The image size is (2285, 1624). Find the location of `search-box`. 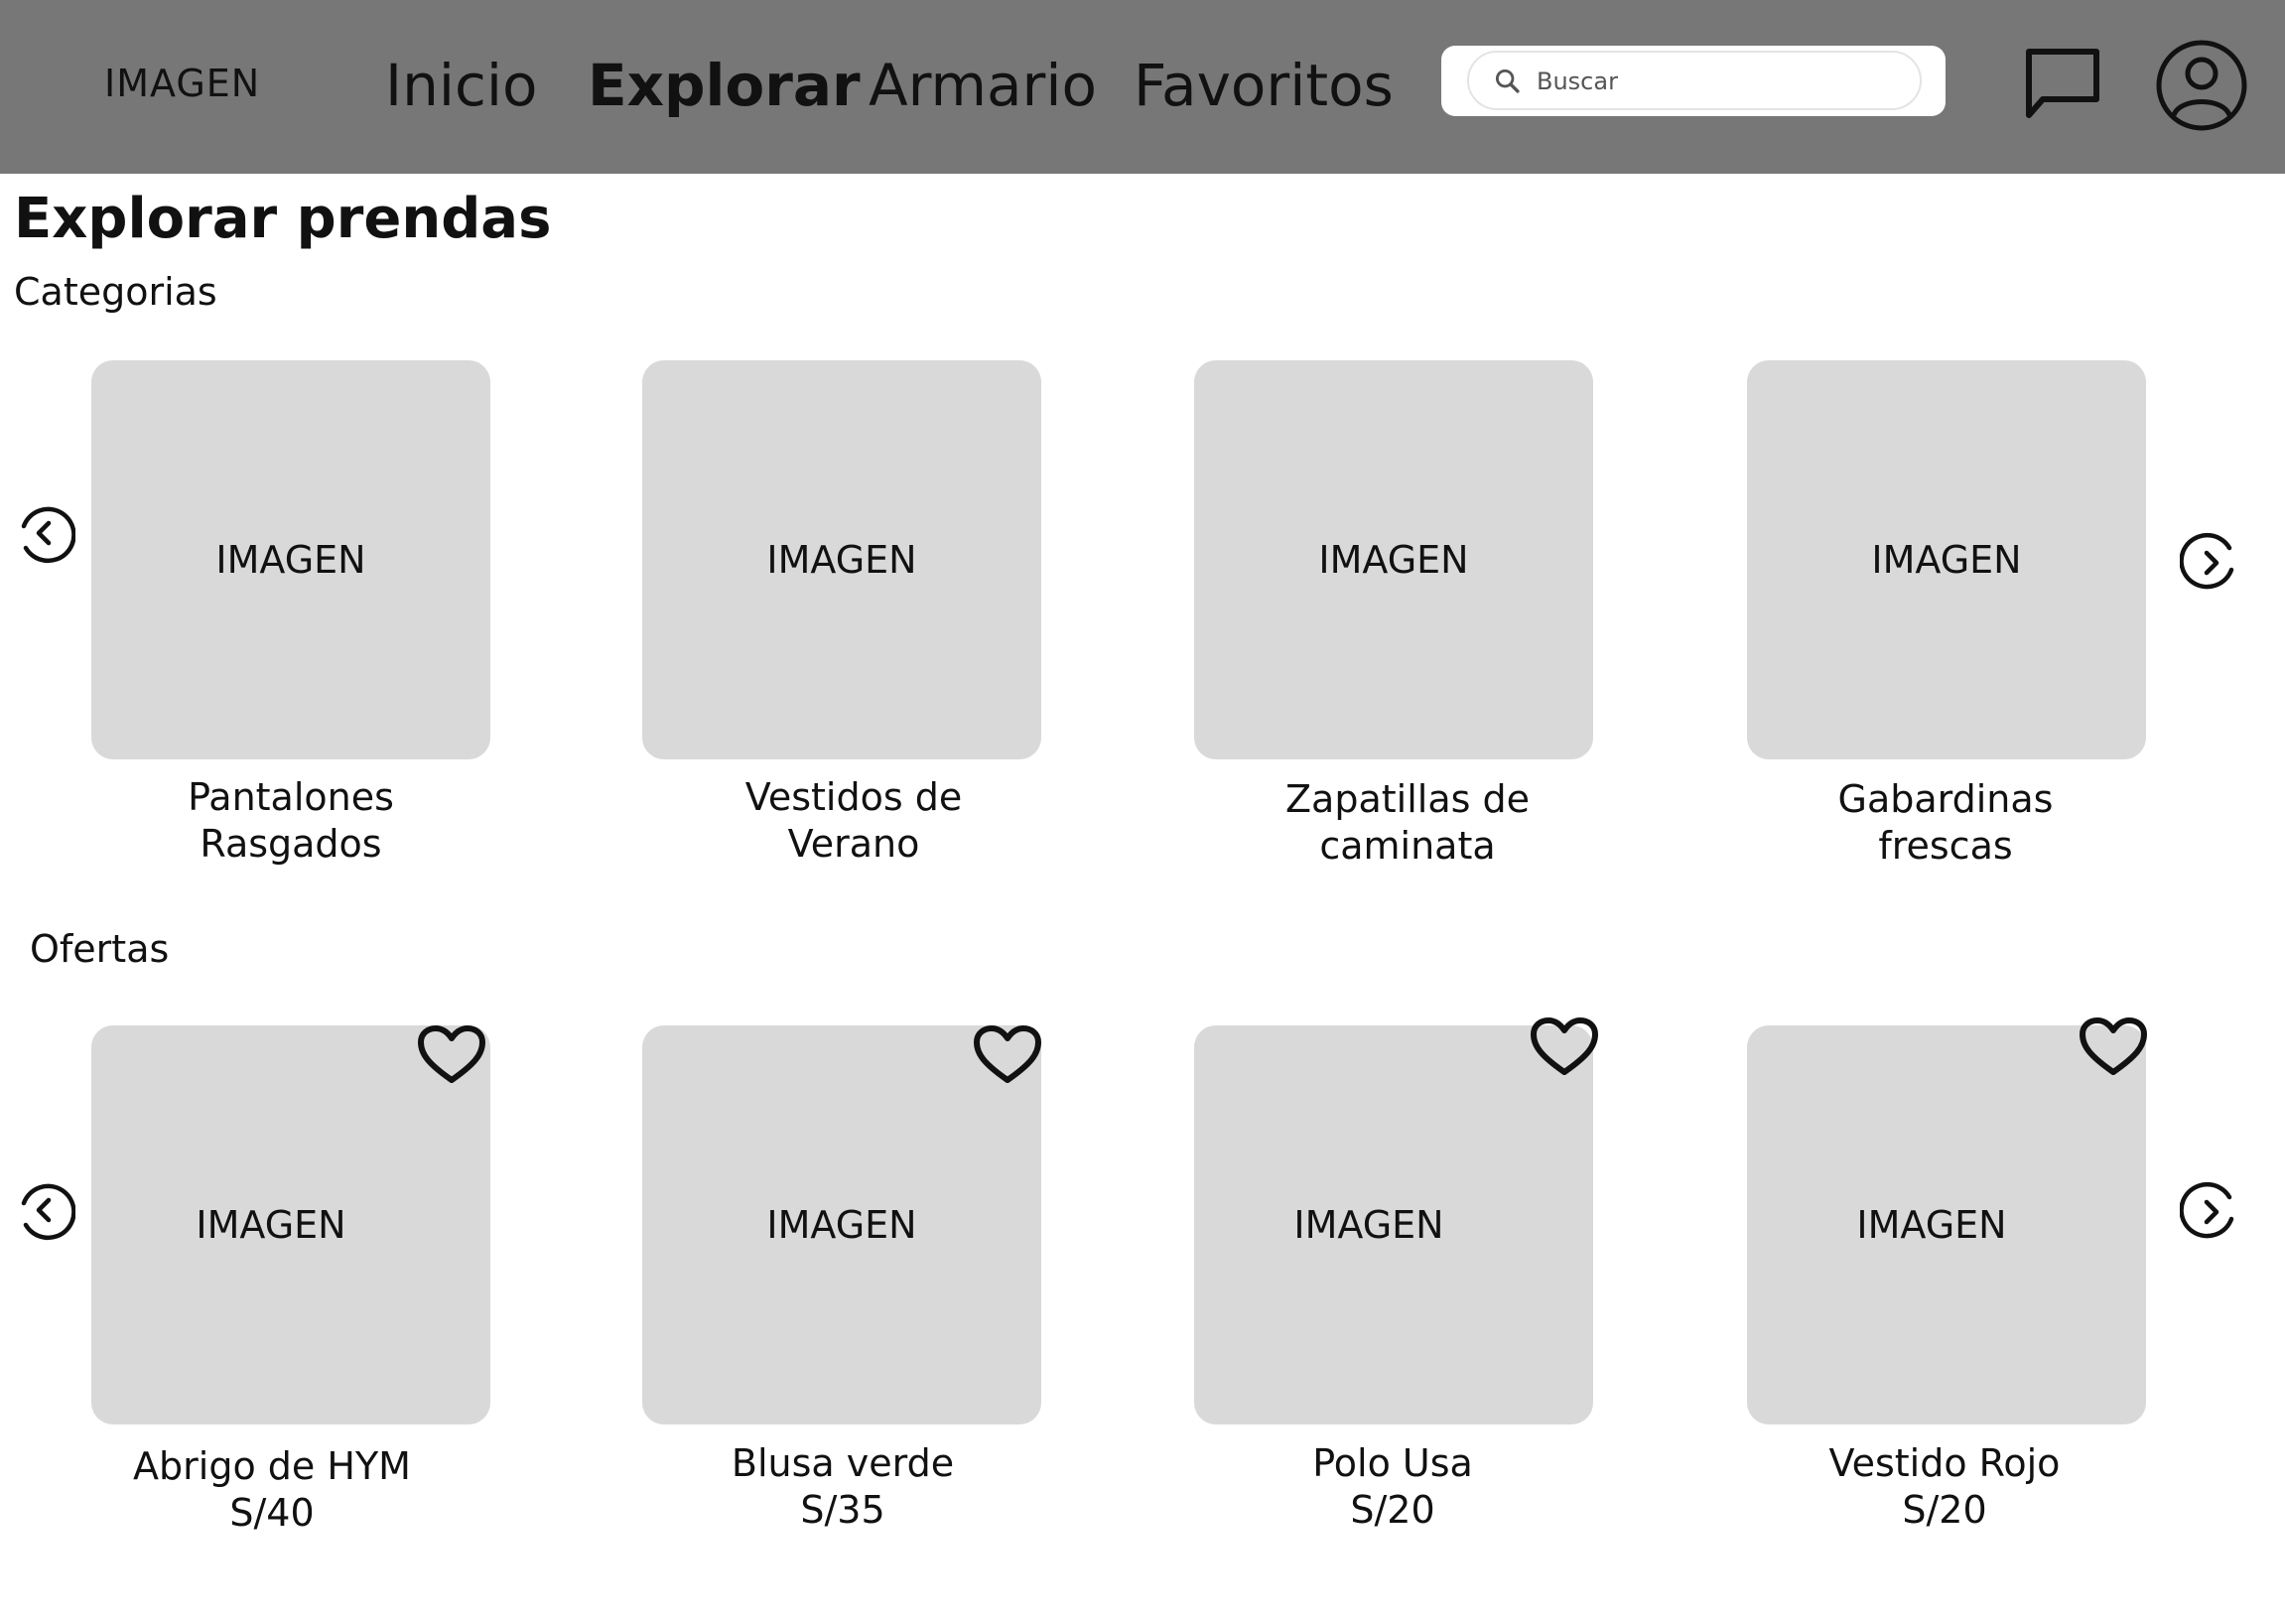

search-box is located at coordinates (1693, 81).